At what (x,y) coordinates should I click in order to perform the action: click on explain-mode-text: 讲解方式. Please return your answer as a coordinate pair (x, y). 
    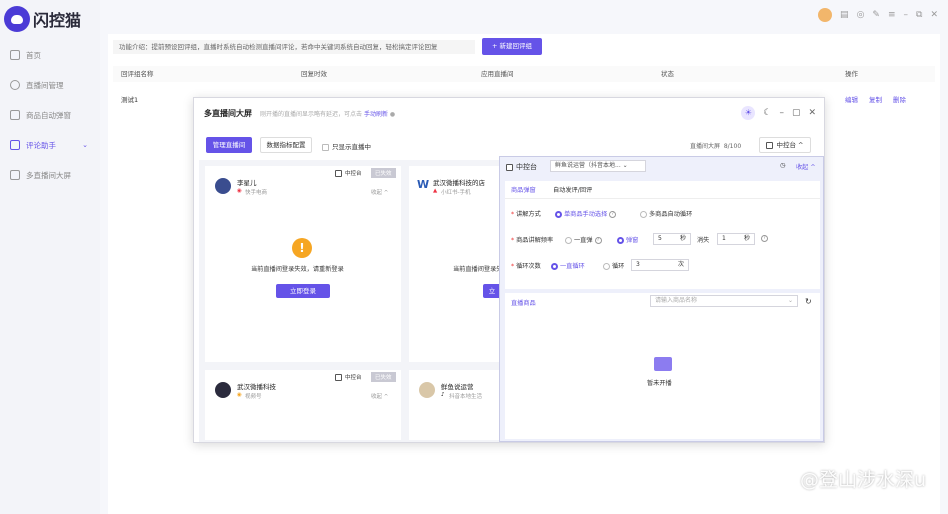
    Looking at the image, I should click on (528, 214).